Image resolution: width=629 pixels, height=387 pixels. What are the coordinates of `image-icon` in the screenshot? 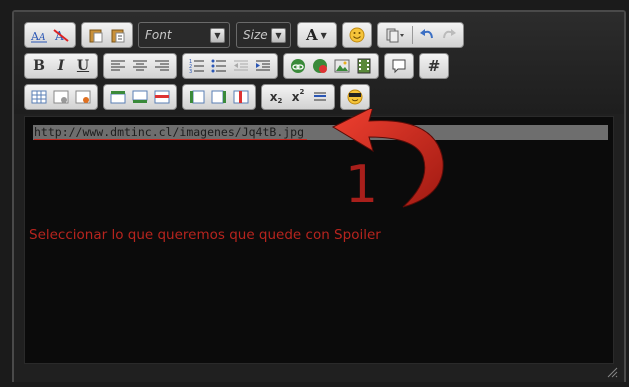 It's located at (342, 66).